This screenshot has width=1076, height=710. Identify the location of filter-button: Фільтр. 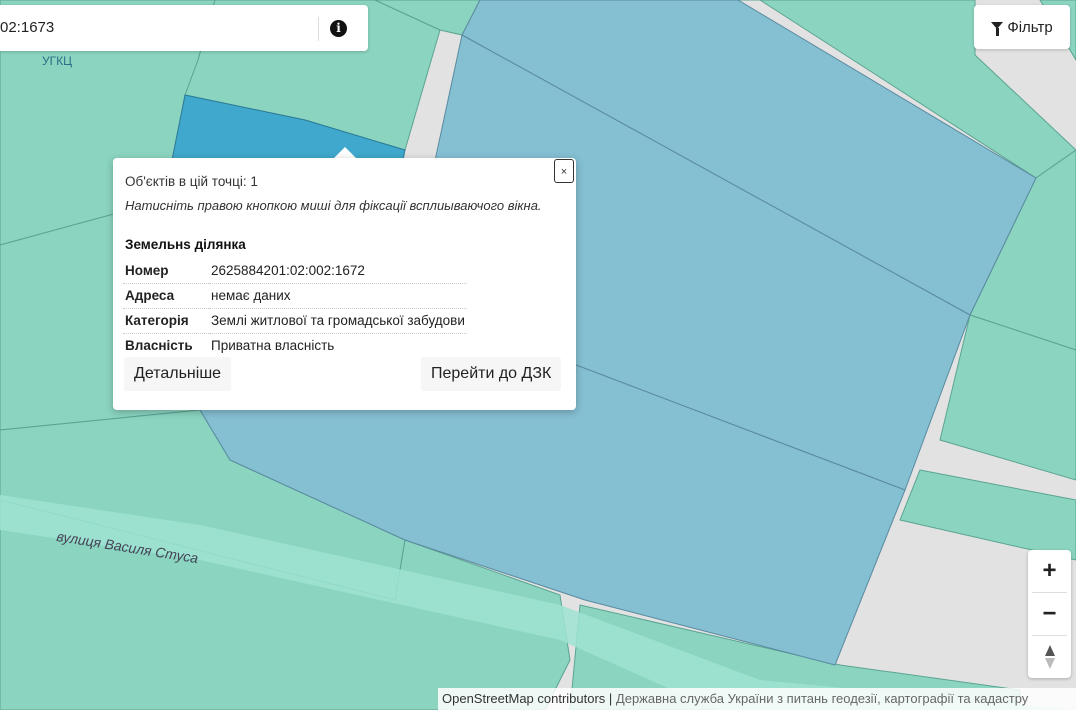
(1022, 27).